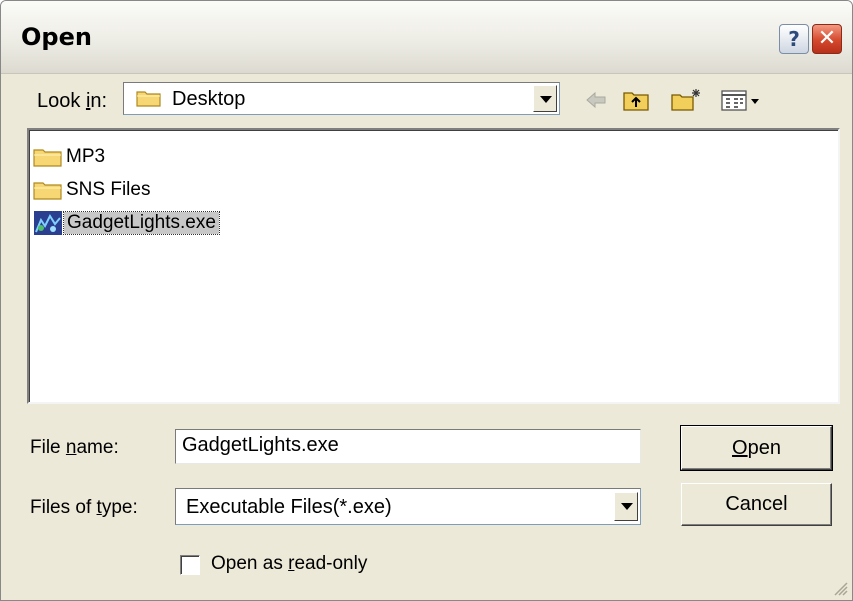  What do you see at coordinates (86, 156) in the screenshot?
I see `file-name: MP3` at bounding box center [86, 156].